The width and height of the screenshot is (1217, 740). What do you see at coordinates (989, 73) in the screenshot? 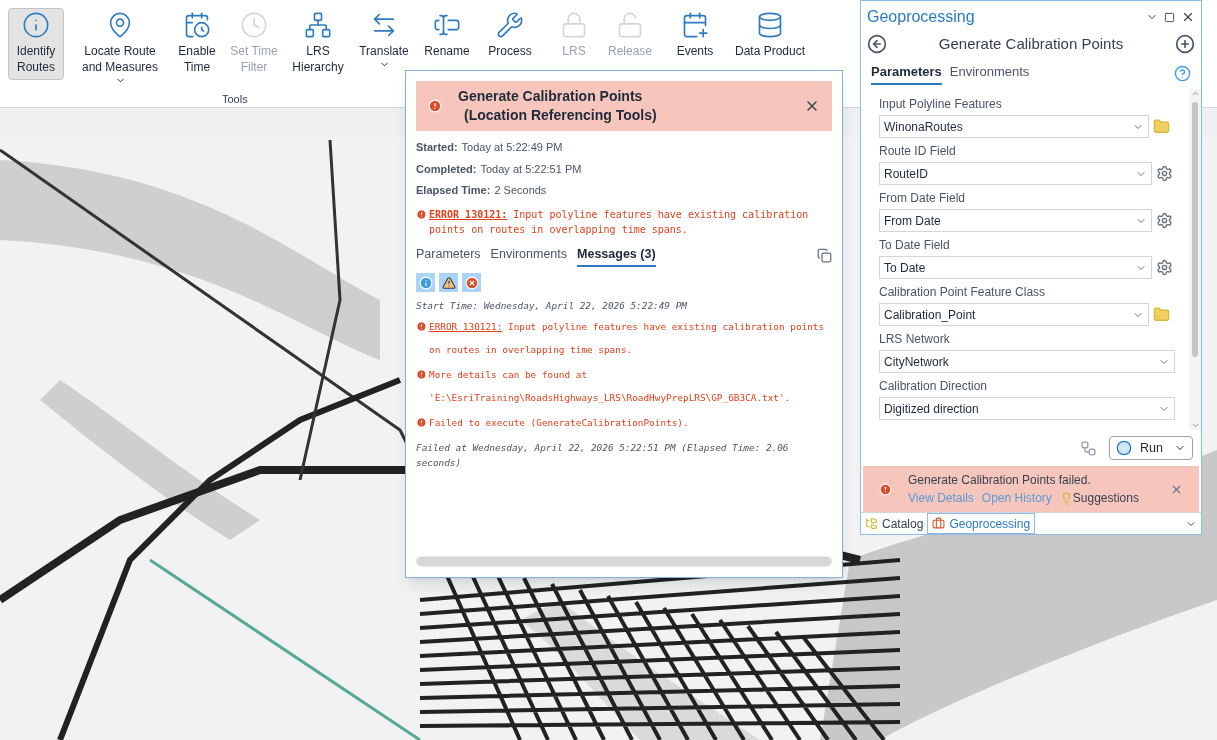
I see `pane-tab: Environments` at bounding box center [989, 73].